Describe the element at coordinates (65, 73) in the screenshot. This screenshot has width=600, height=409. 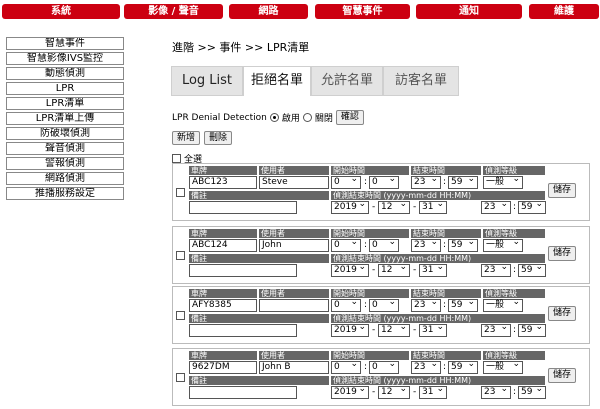
I see `sidebar-item-motion: 動態偵測` at that location.